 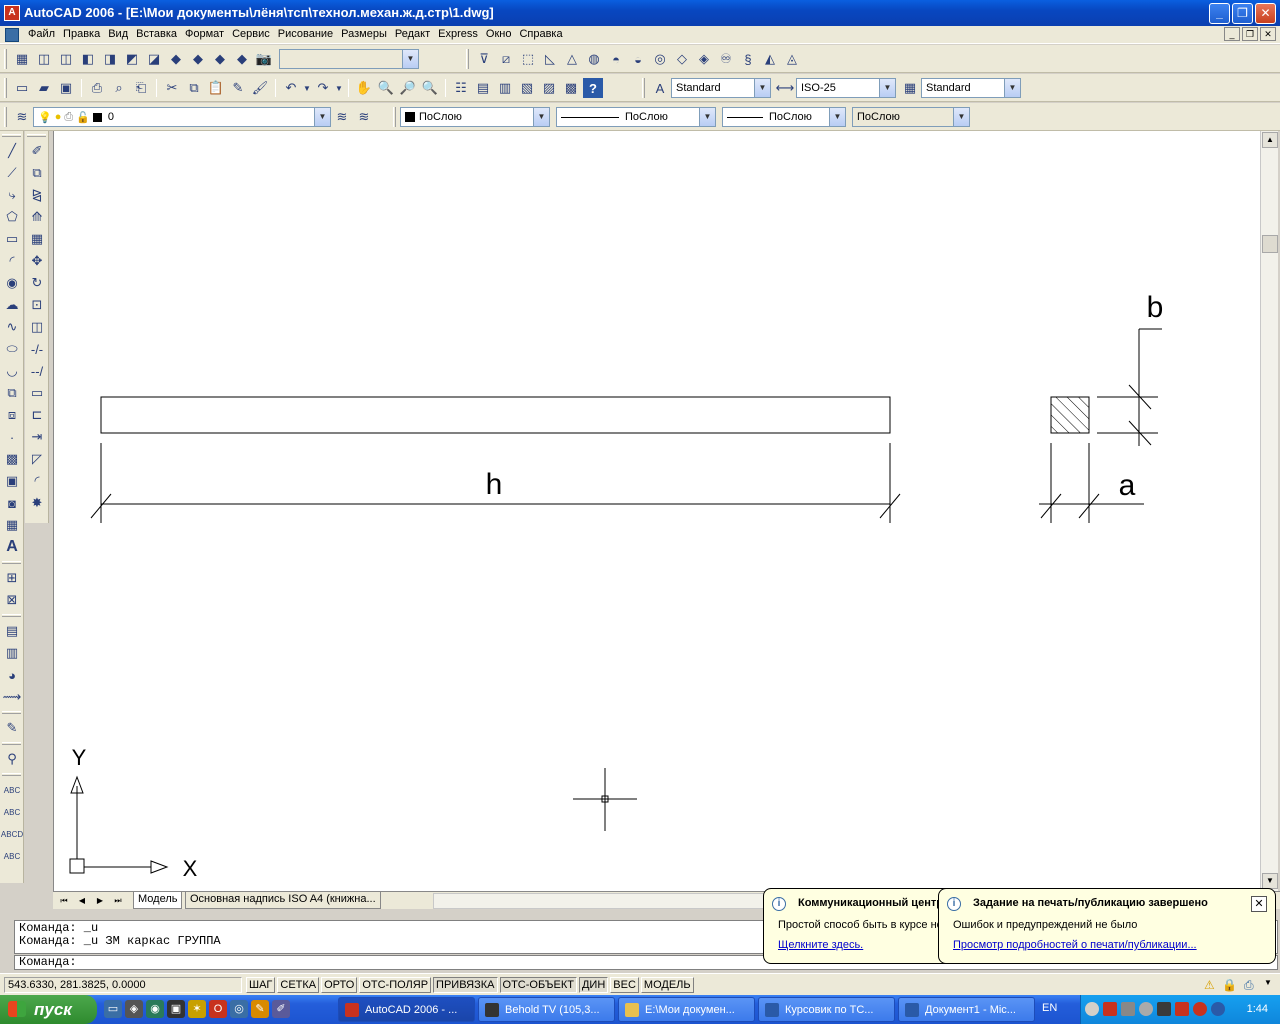 I want to click on bluetooth-icon, so click(x=1218, y=1009).